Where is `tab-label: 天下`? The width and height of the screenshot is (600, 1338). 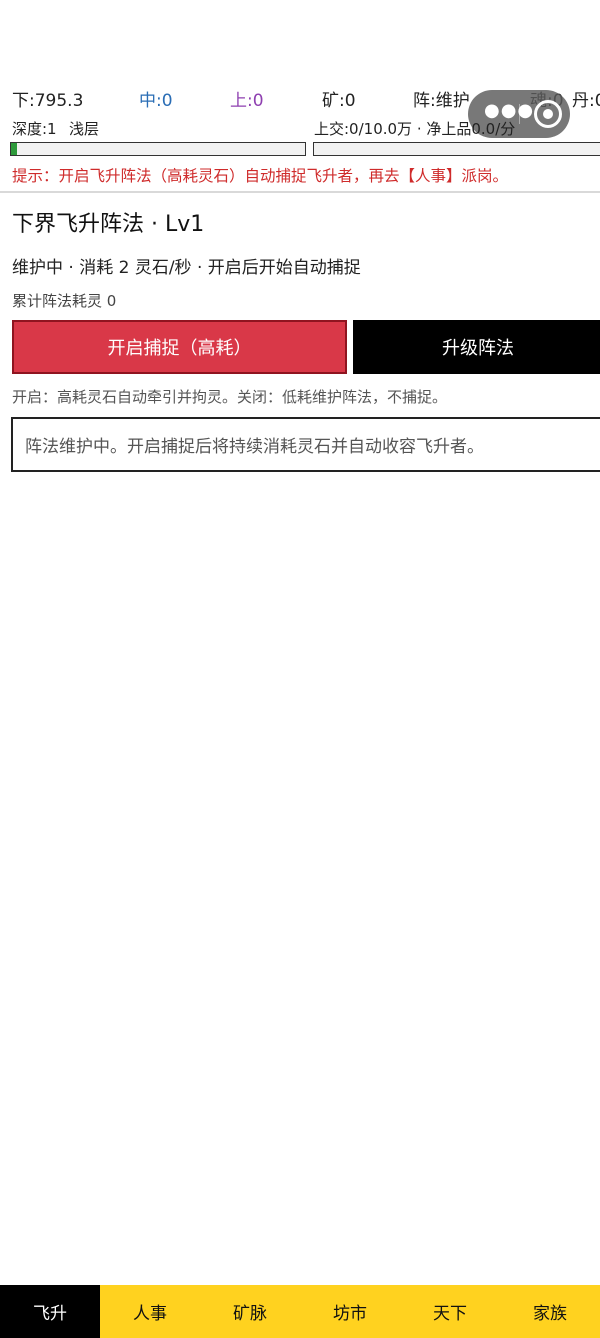
tab-label: 天下 is located at coordinates (450, 1314).